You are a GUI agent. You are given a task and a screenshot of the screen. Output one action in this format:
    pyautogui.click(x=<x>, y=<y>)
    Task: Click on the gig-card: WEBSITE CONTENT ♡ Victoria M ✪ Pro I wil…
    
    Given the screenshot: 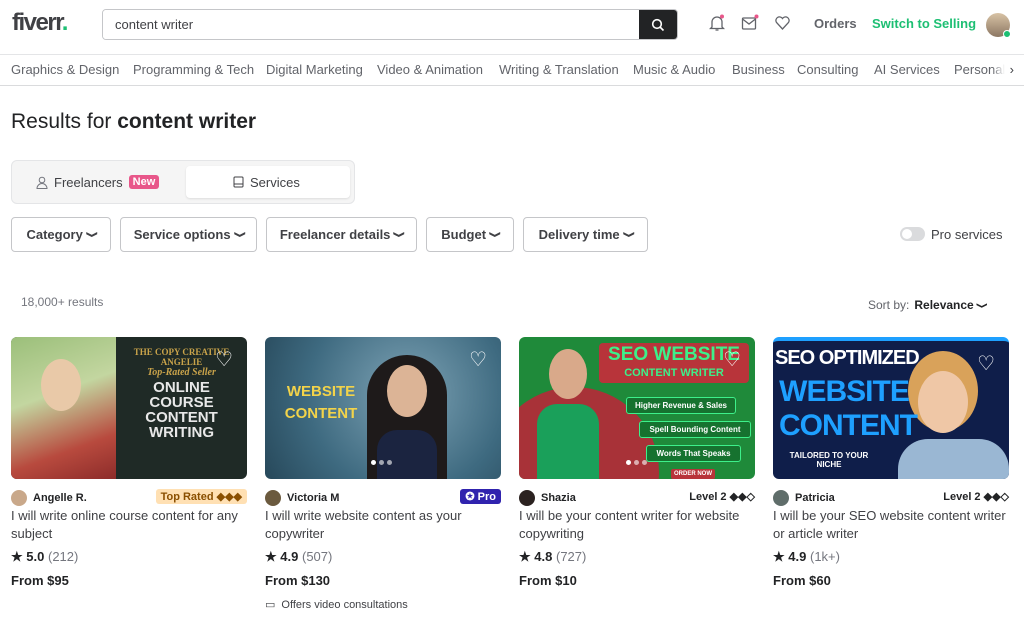 What is the action you would take?
    pyautogui.click(x=383, y=474)
    